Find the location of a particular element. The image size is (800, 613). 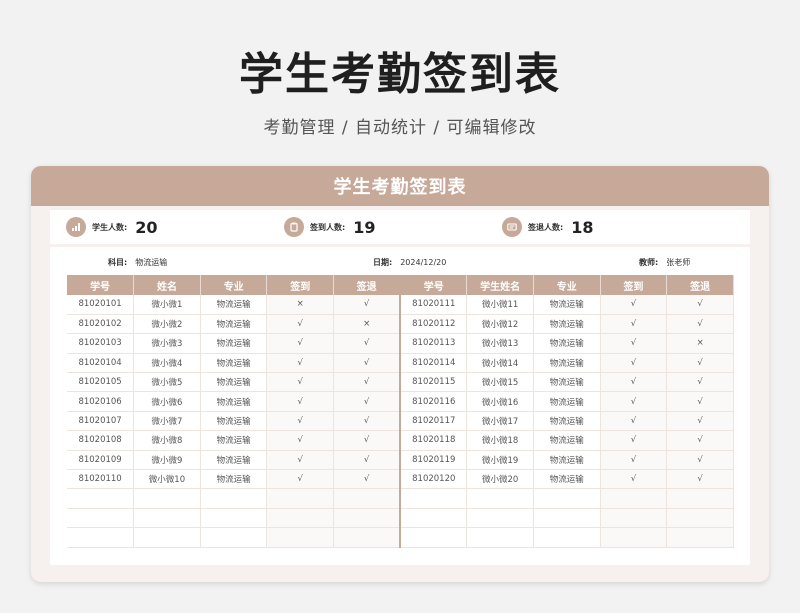

table-cell: 微小微11 is located at coordinates (500, 305).